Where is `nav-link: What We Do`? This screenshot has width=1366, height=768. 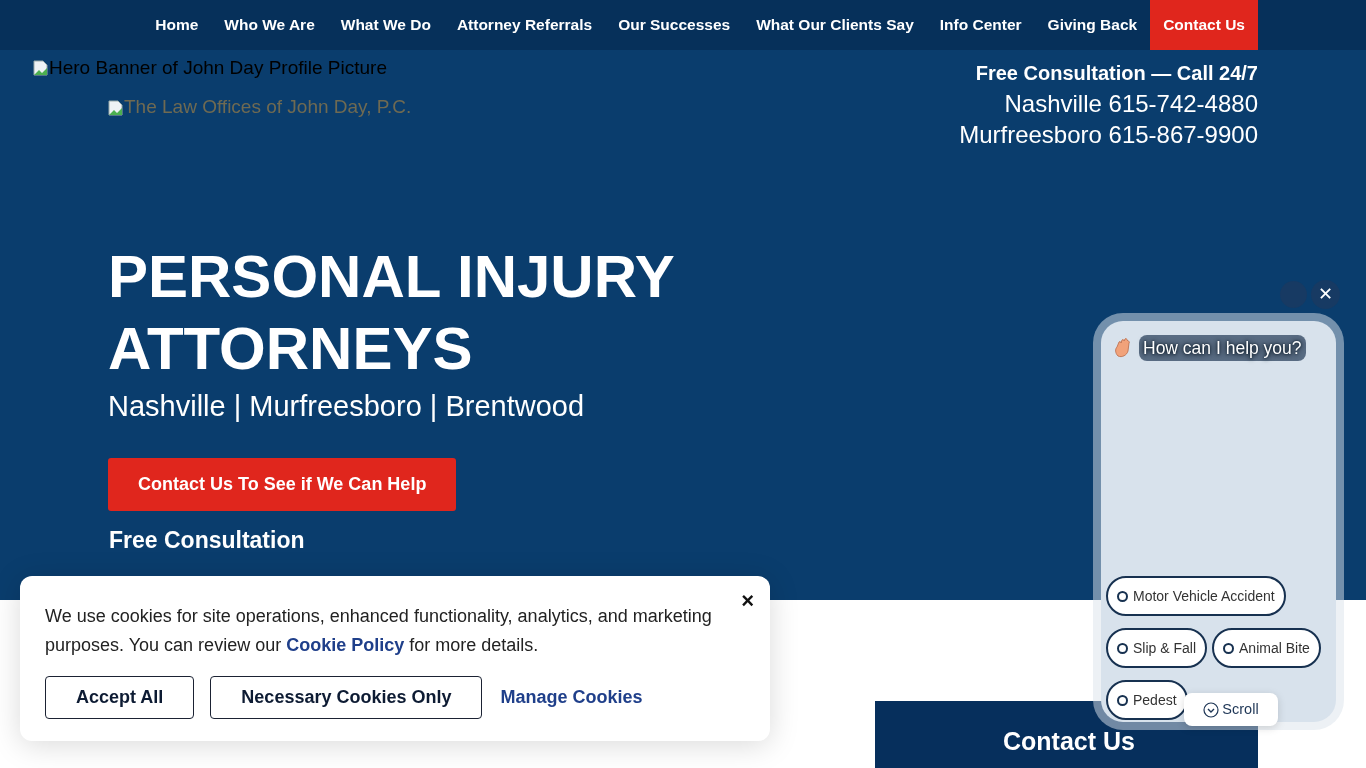 nav-link: What We Do is located at coordinates (385, 25).